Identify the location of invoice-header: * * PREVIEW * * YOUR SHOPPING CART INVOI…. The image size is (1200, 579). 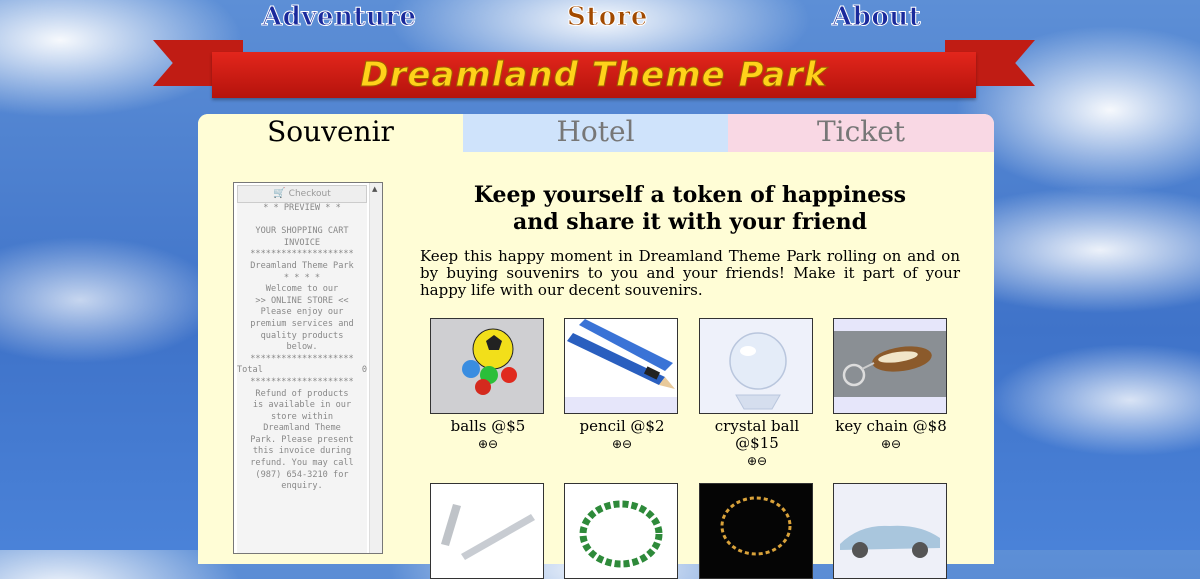
(302, 283).